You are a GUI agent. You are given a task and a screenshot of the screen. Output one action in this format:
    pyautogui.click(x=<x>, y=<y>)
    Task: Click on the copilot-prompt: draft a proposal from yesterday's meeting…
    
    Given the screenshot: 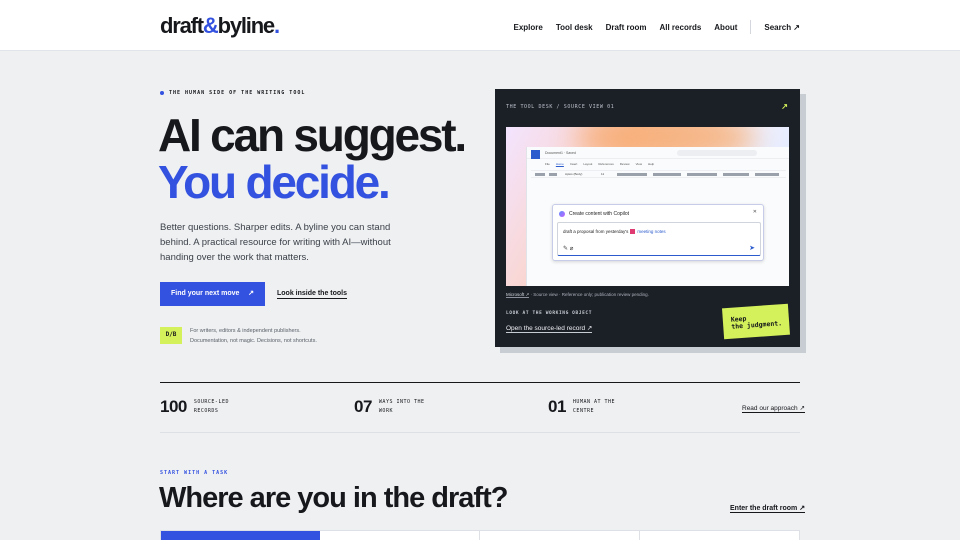 What is the action you would take?
    pyautogui.click(x=614, y=232)
    